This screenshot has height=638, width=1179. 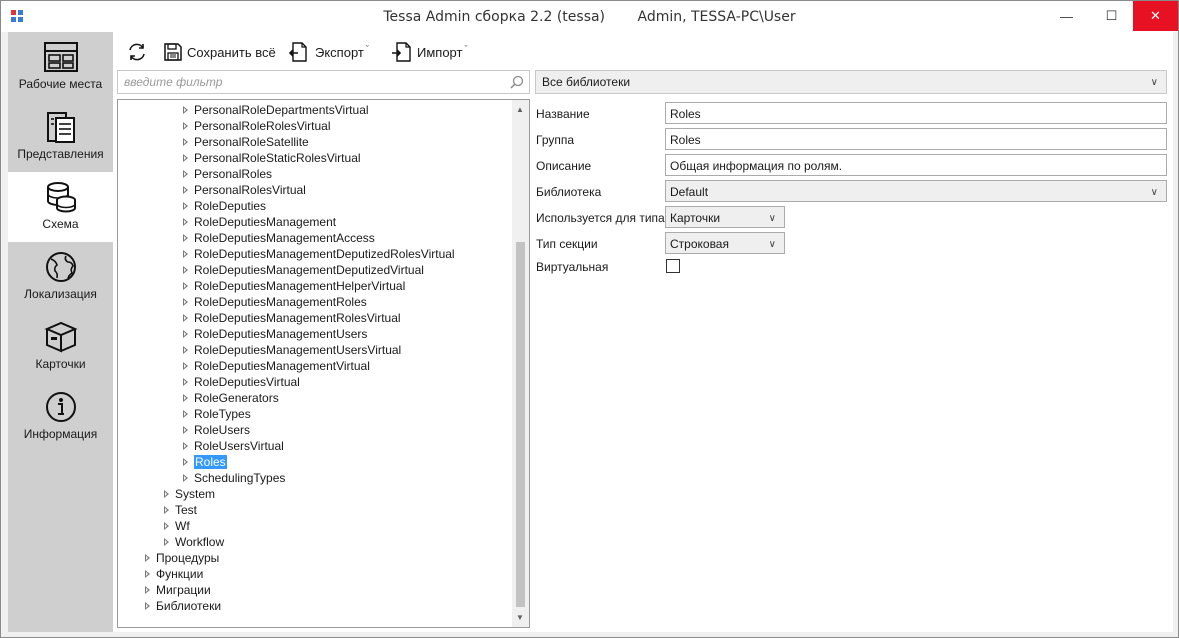 What do you see at coordinates (520, 617) in the screenshot?
I see `scroll-down-icon: ▼` at bounding box center [520, 617].